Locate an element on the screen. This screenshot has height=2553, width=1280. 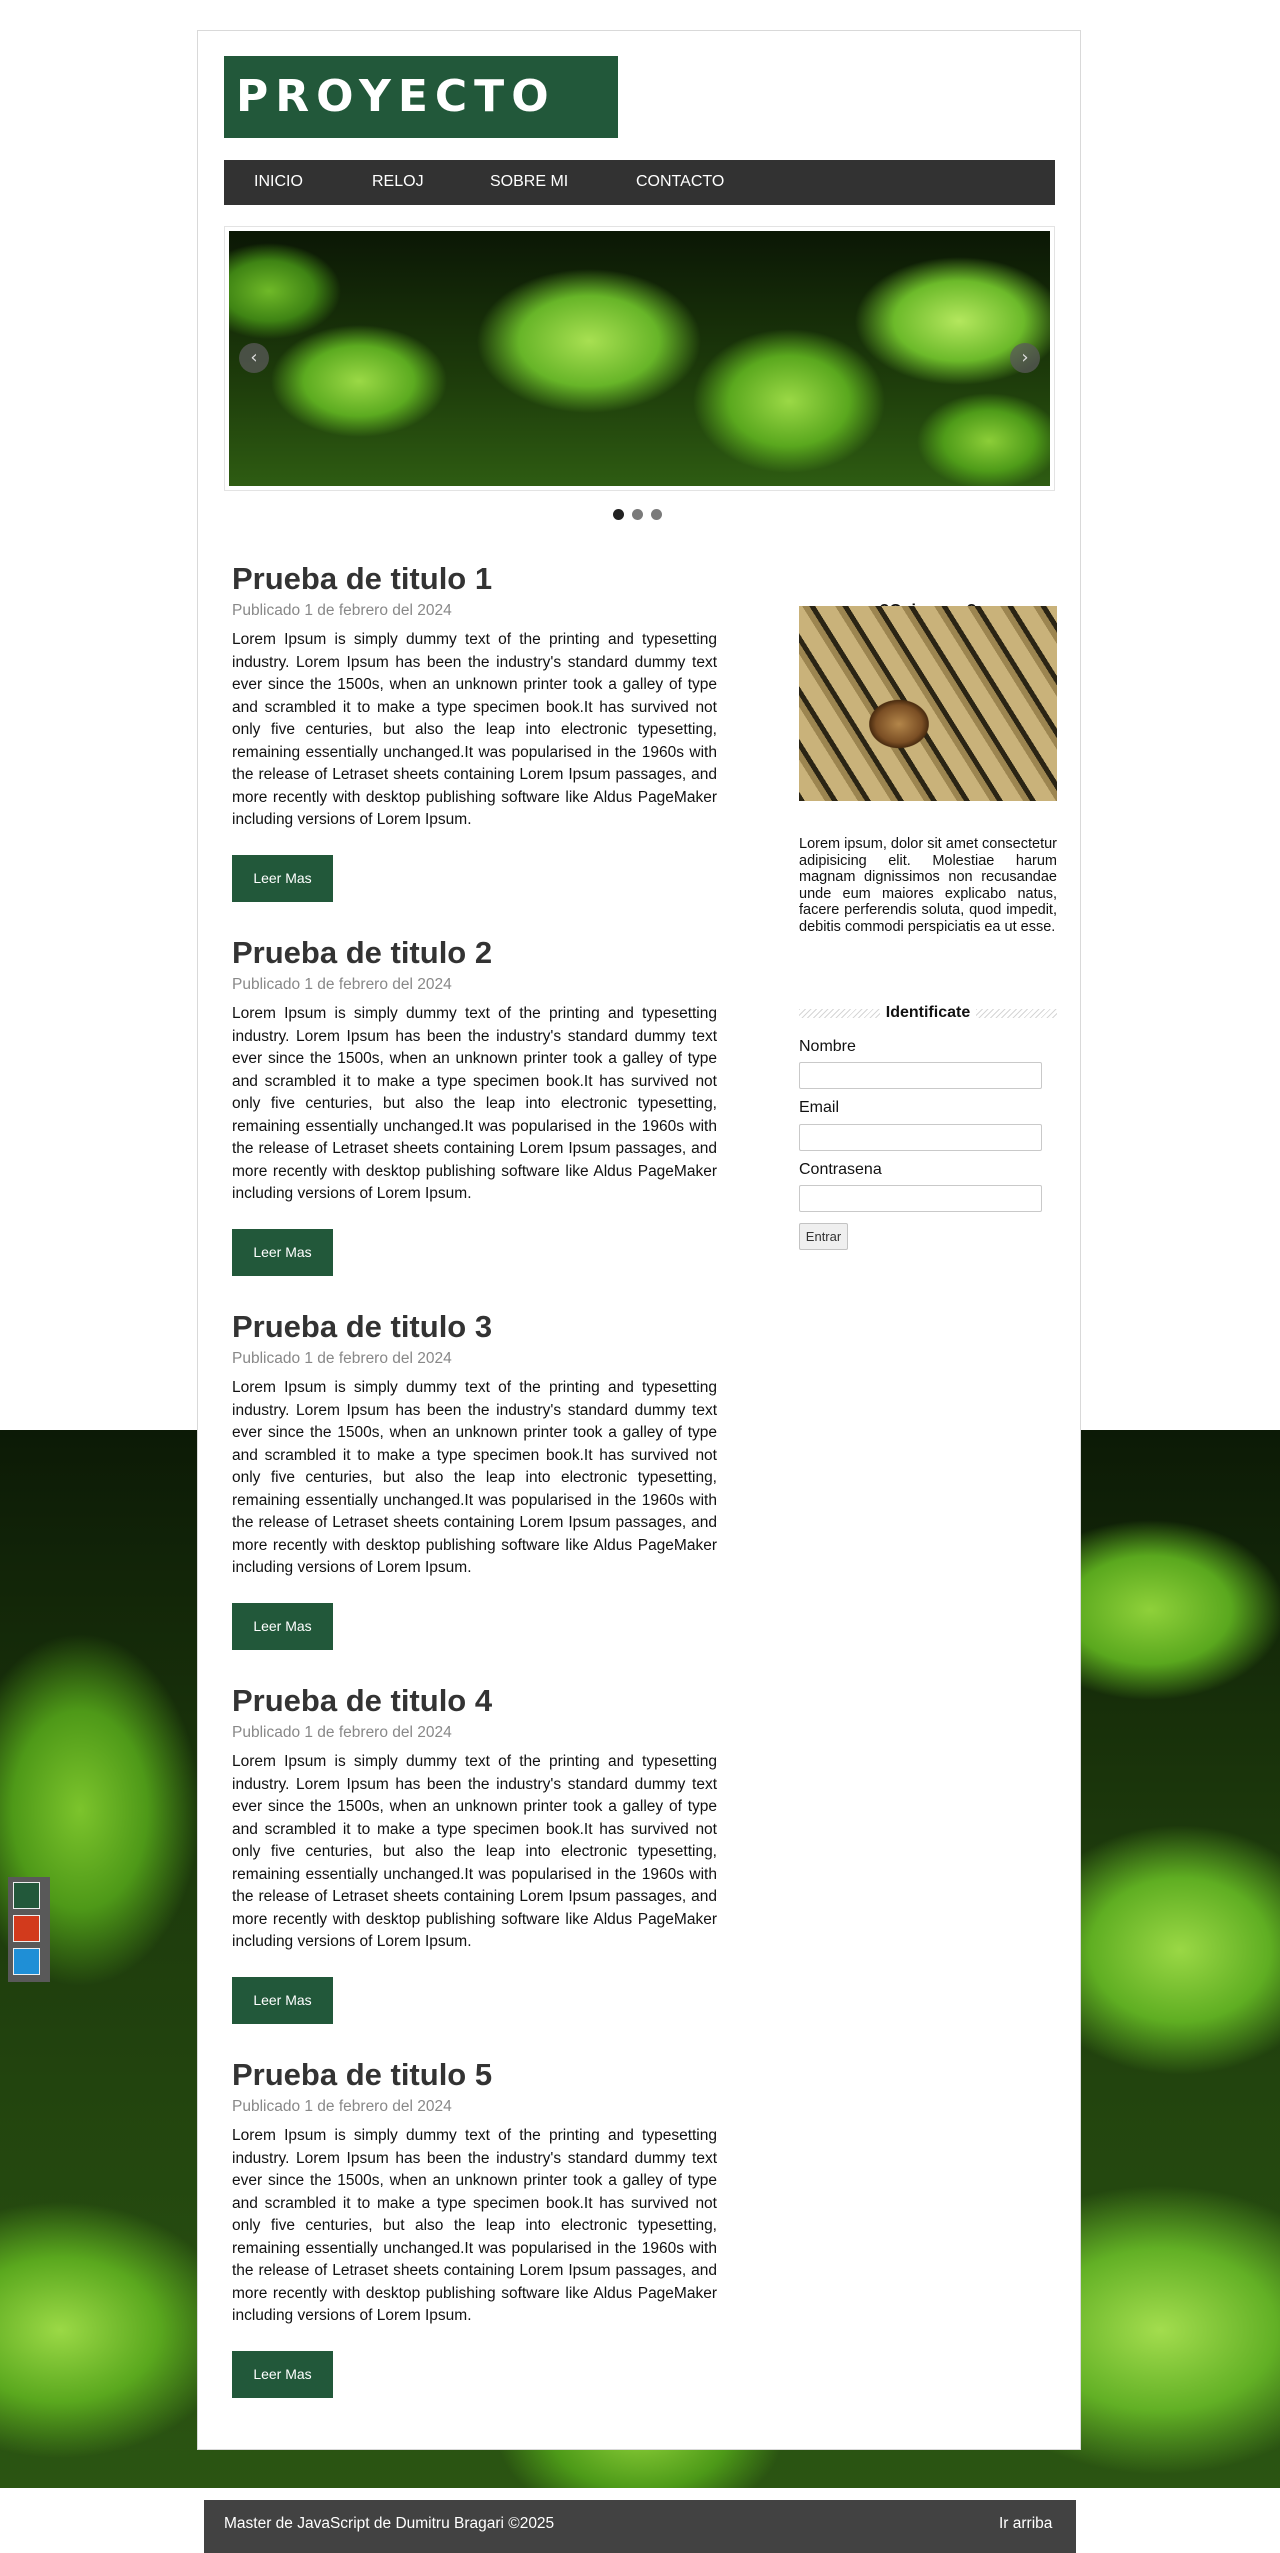
nav-item-reloj: RELOJ is located at coordinates (398, 182).